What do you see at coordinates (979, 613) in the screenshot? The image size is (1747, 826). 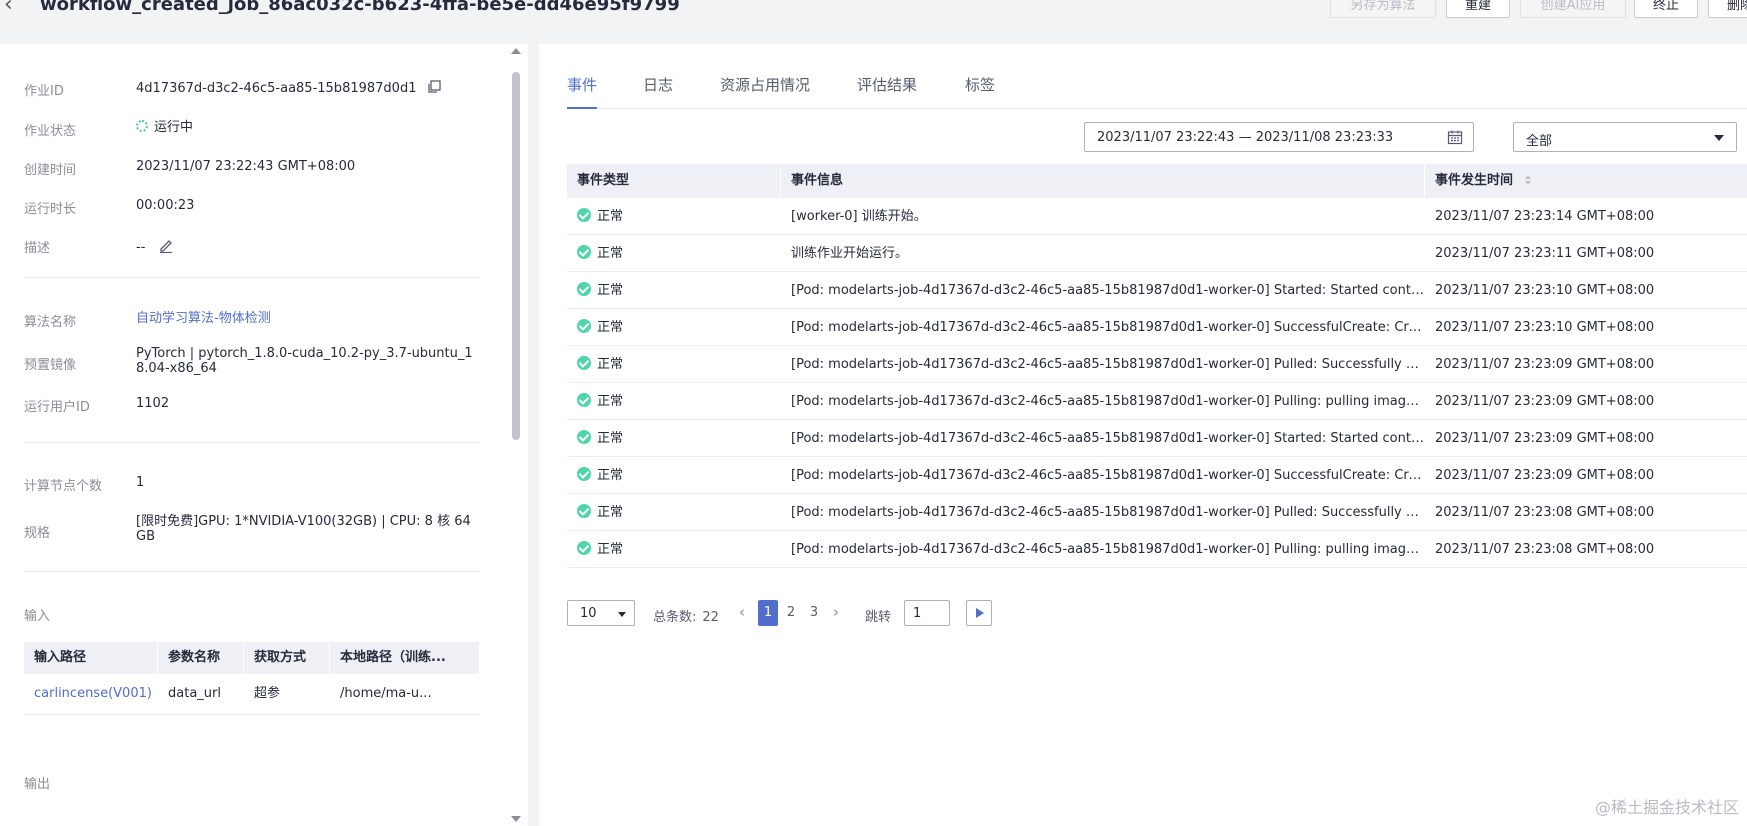 I see `go-button` at bounding box center [979, 613].